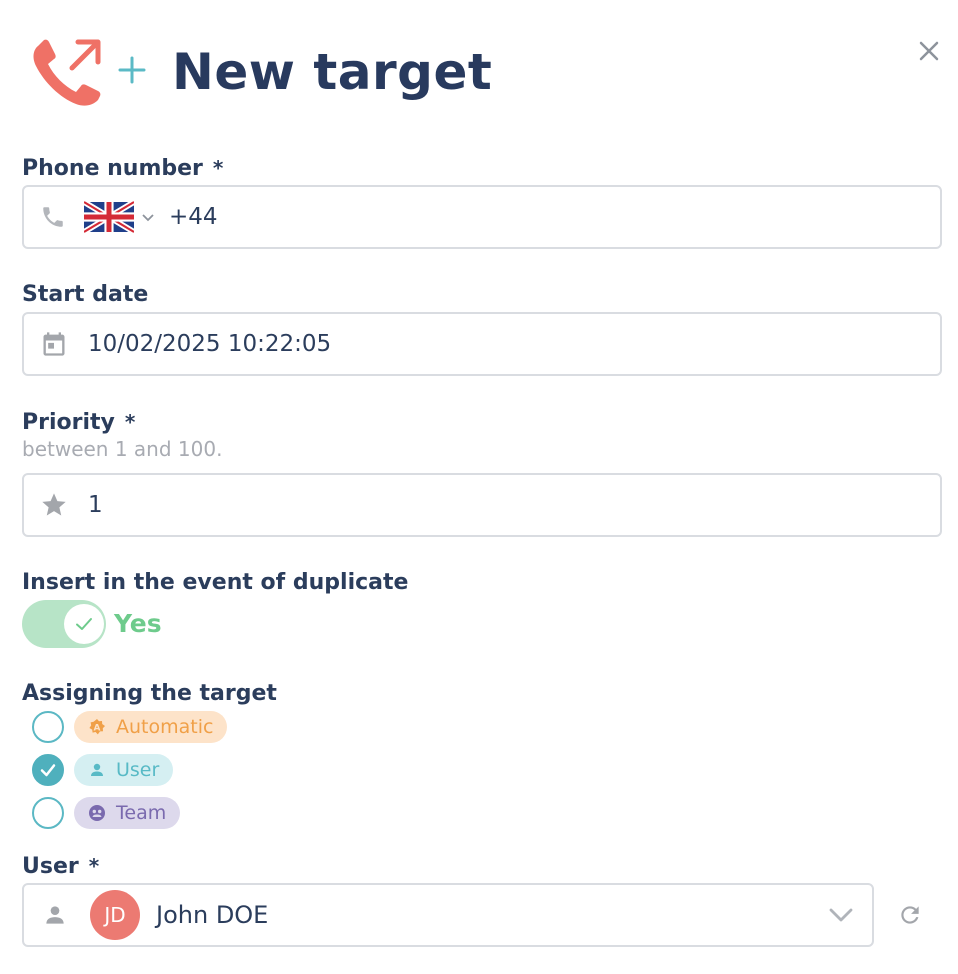 Image resolution: width=958 pixels, height=974 pixels. Describe the element at coordinates (109, 217) in the screenshot. I see `uk-flag-icon` at that location.